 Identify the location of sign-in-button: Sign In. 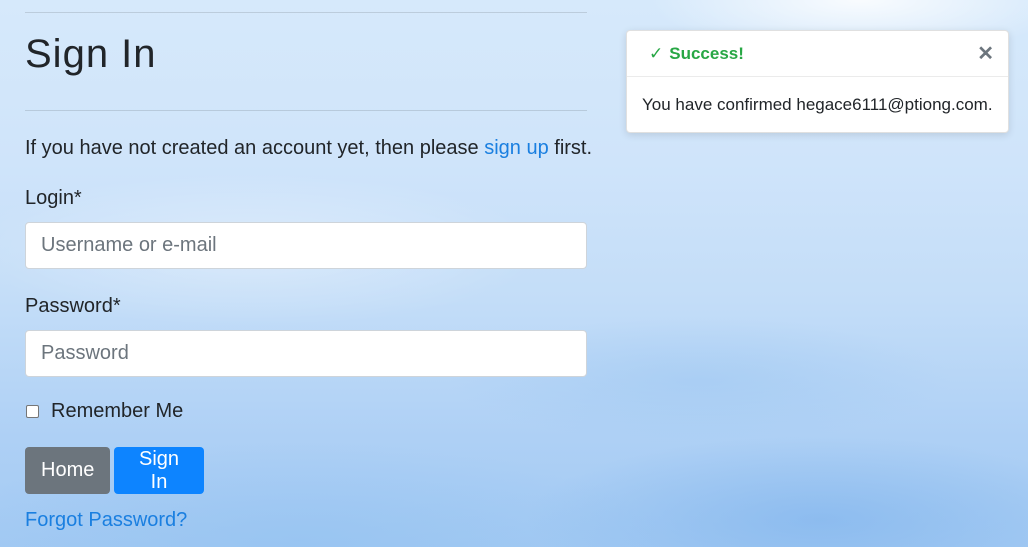
(159, 470).